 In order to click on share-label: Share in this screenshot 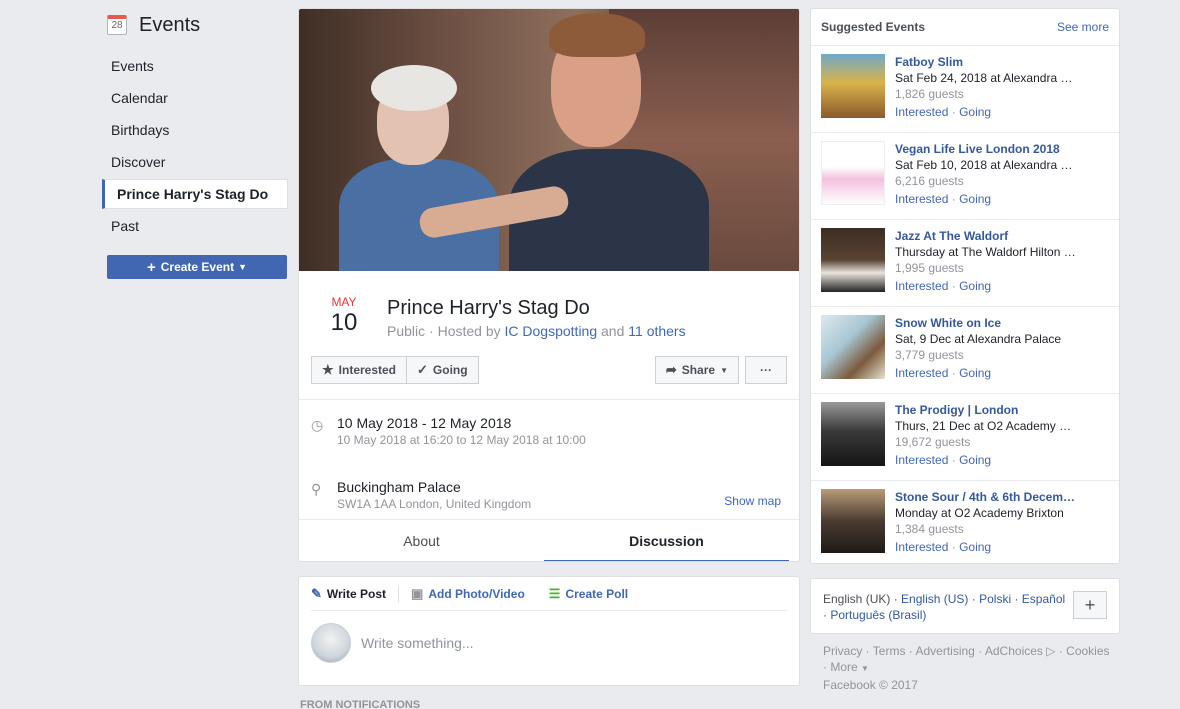, I will do `click(698, 370)`.